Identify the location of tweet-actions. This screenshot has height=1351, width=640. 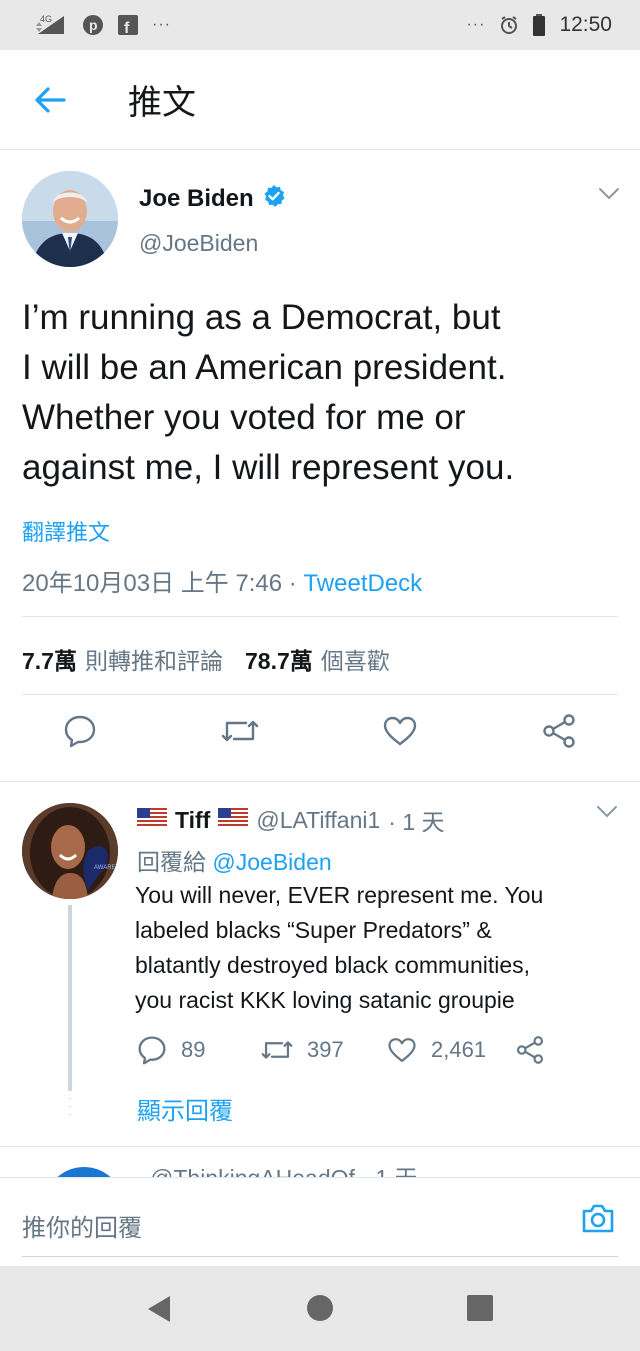
(320, 747).